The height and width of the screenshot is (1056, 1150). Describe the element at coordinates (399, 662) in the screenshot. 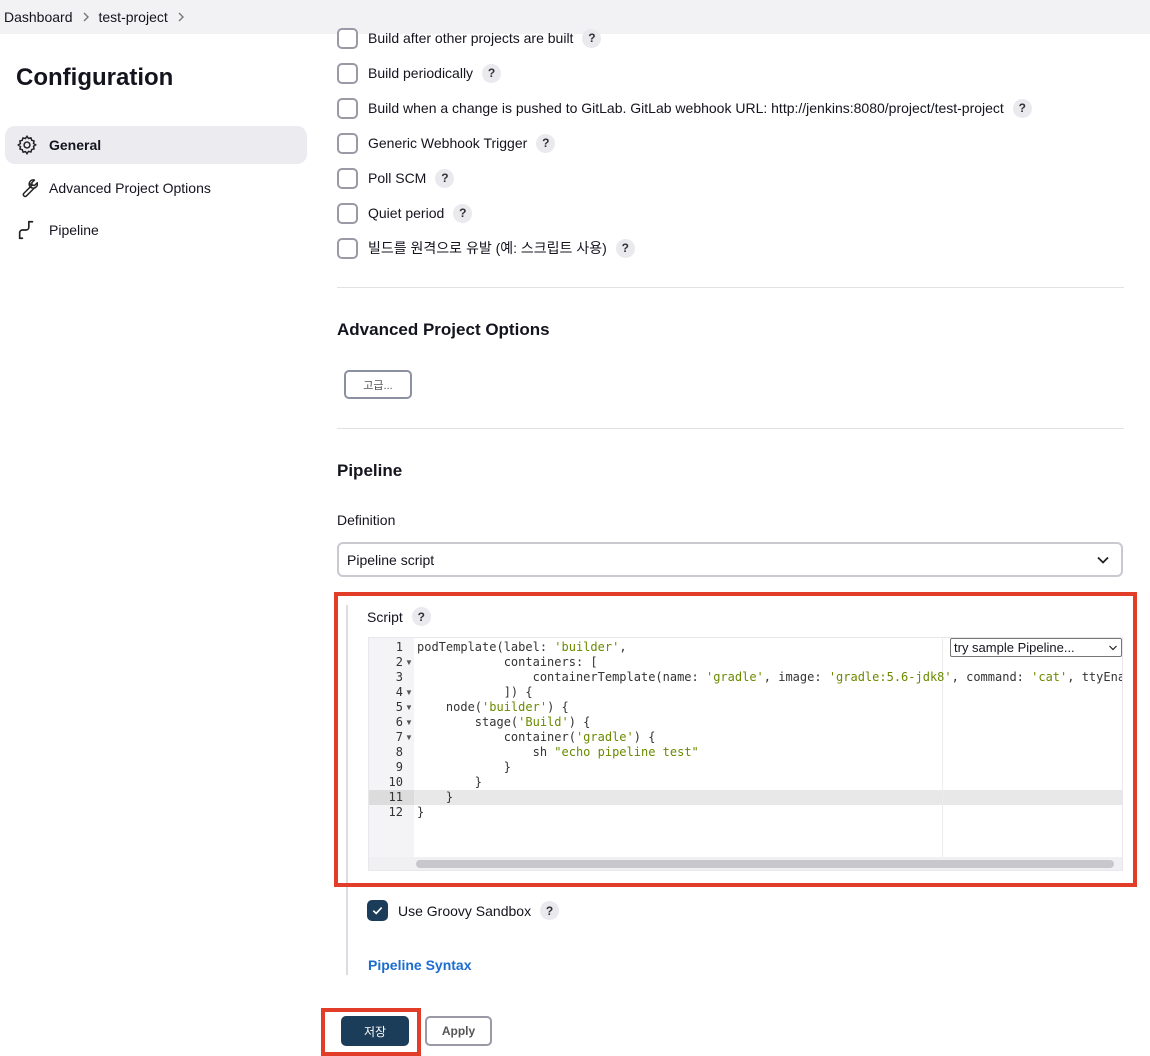

I see `line-number: 2` at that location.